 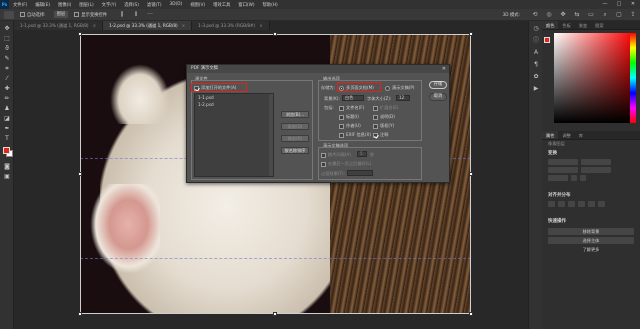 What do you see at coordinates (323, 164) in the screenshot?
I see `loop-checkbox` at bounding box center [323, 164].